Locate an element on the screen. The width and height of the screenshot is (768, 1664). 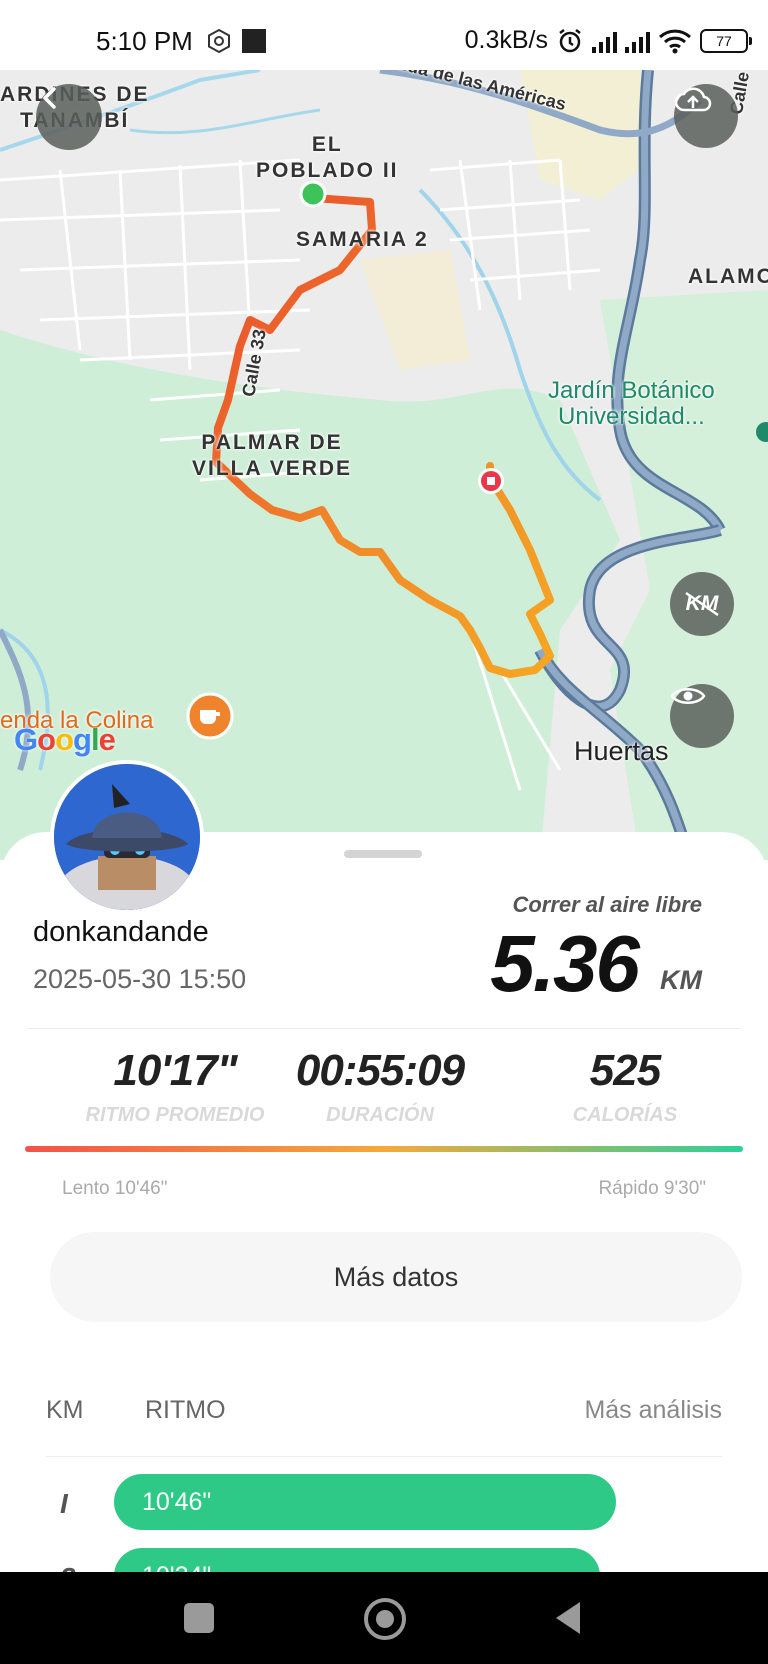
status-time: 5:10 PM is located at coordinates (144, 41).